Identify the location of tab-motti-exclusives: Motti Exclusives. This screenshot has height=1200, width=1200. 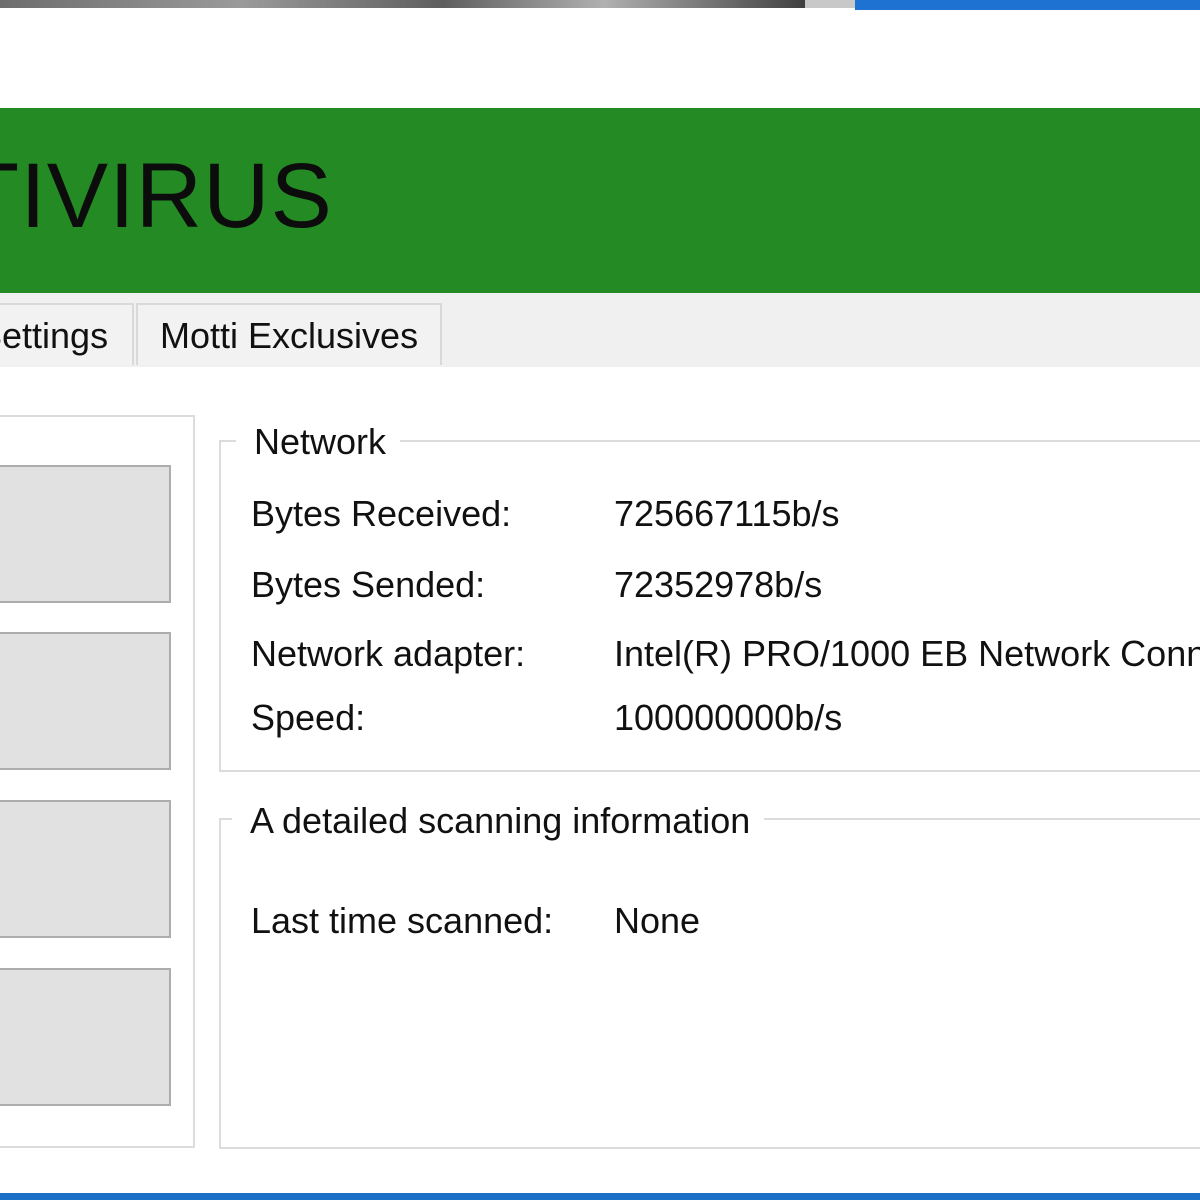
(289, 334).